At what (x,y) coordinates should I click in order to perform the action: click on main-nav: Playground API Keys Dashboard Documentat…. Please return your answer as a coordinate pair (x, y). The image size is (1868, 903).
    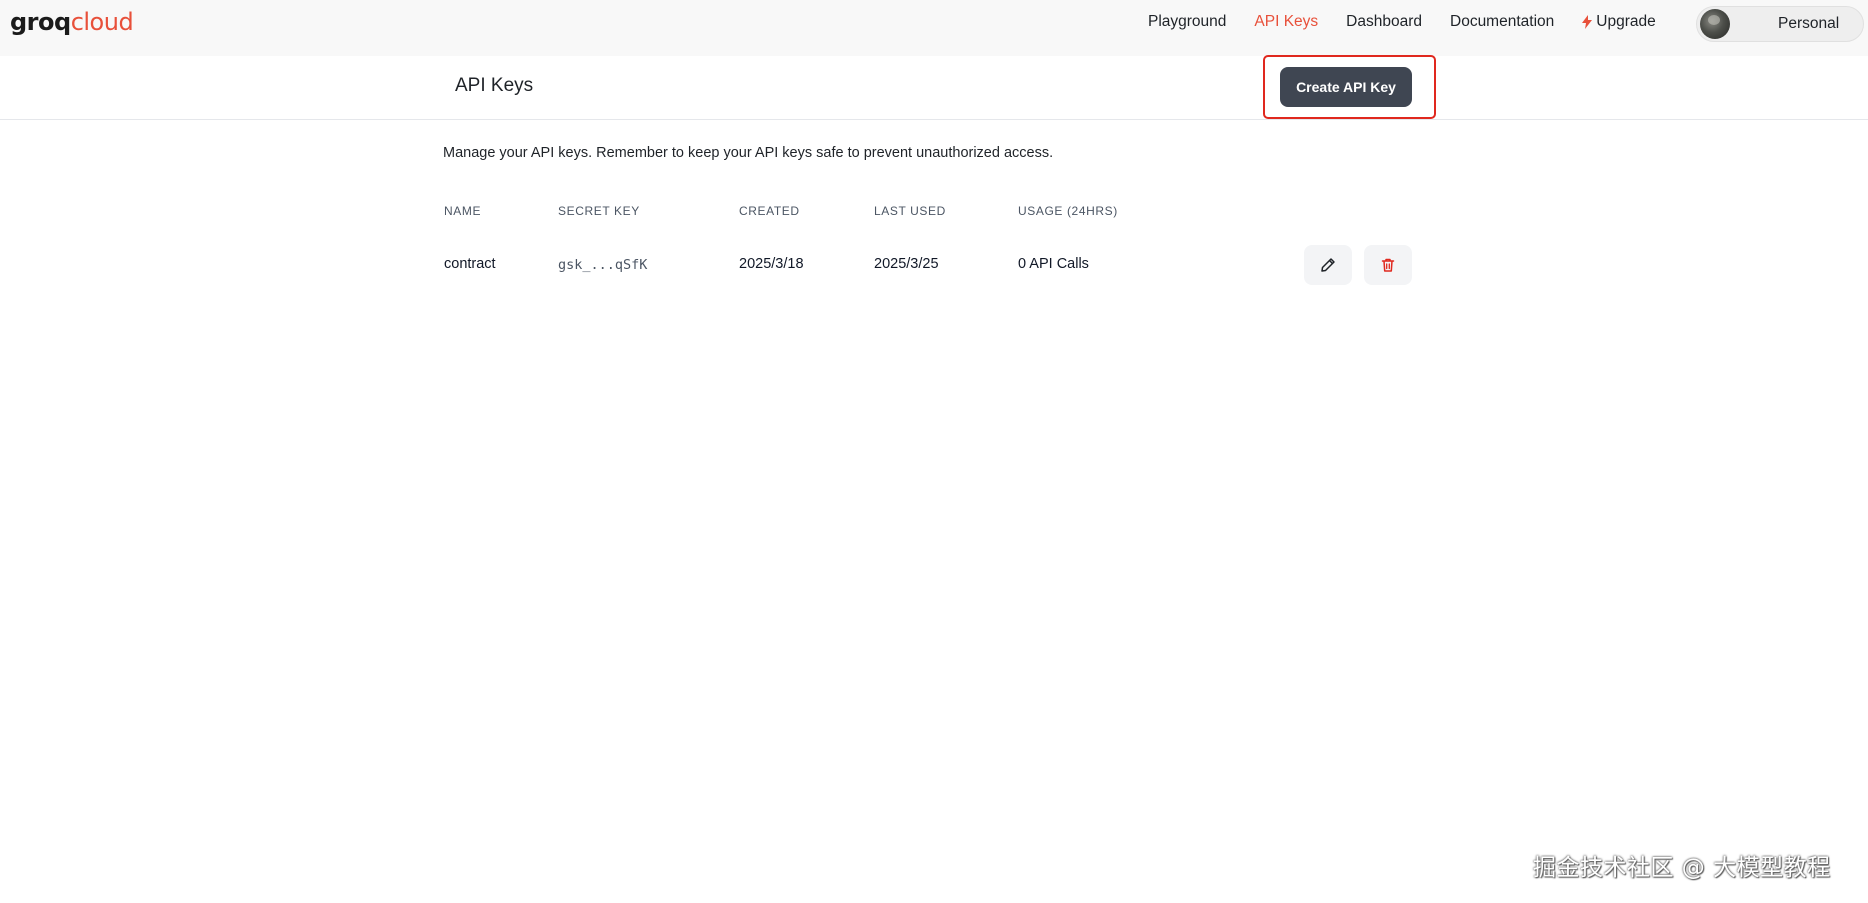
    Looking at the image, I should click on (1416, 22).